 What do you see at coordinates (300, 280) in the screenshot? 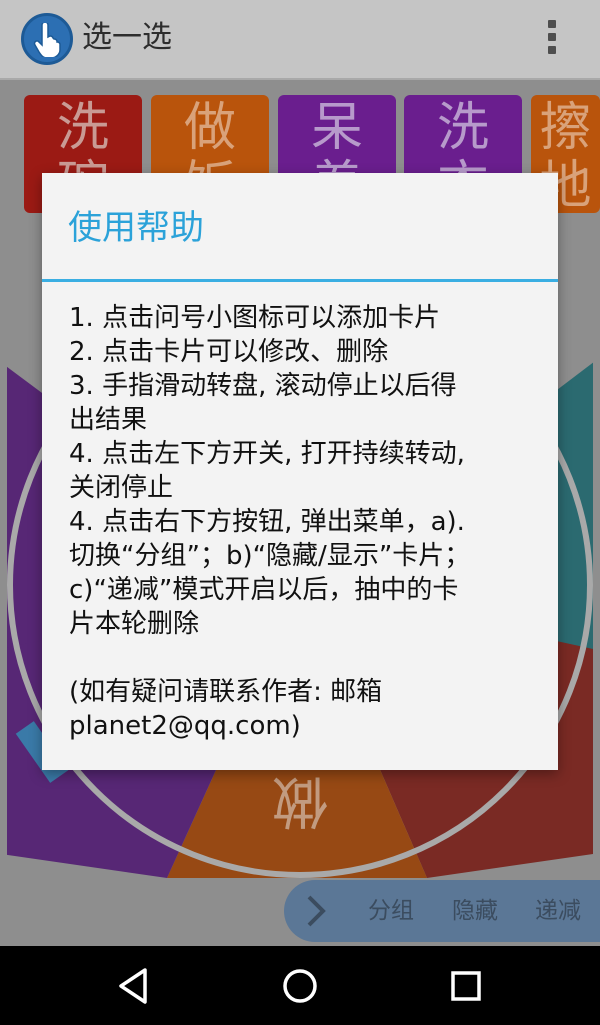
I see `dialog-divider` at bounding box center [300, 280].